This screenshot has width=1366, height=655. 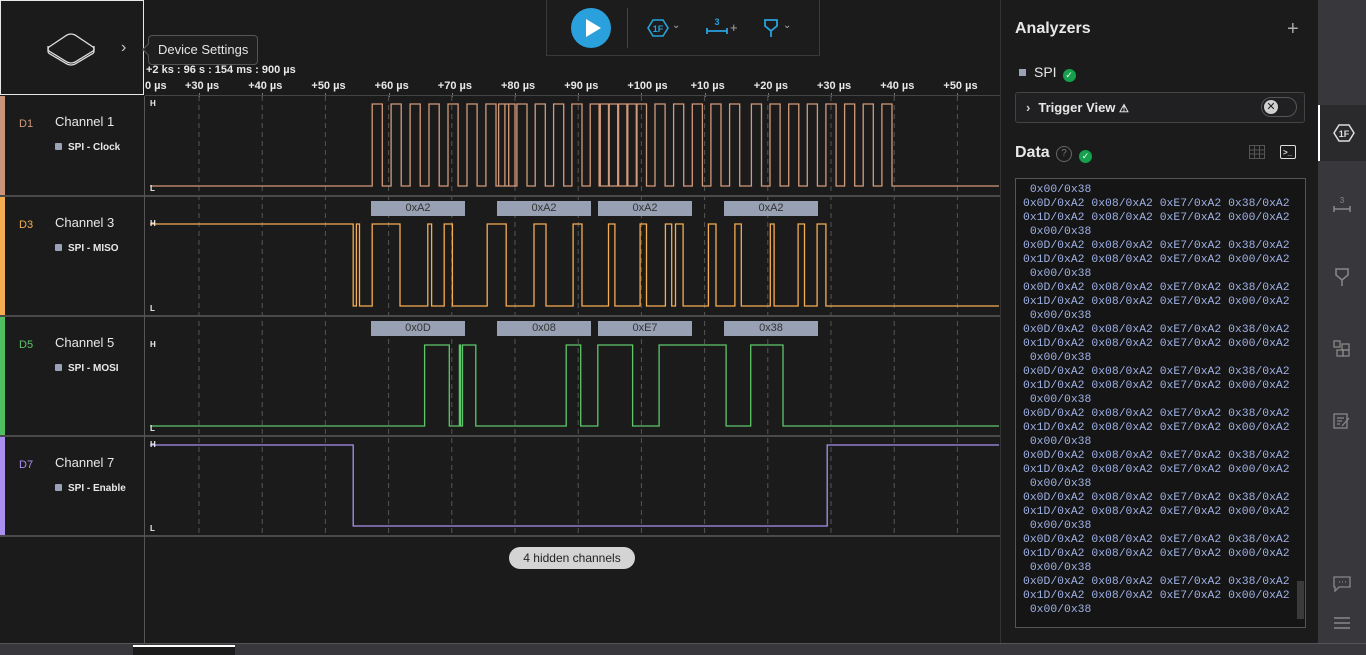 I want to click on channel-label-d5: D5 Channel 5 SPI - MOSI, so click(x=72, y=376).